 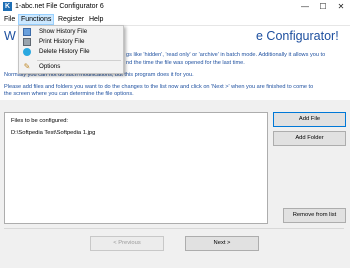 What do you see at coordinates (59, 6) in the screenshot?
I see `window-title: 1-abc.net File Configurator 6` at bounding box center [59, 6].